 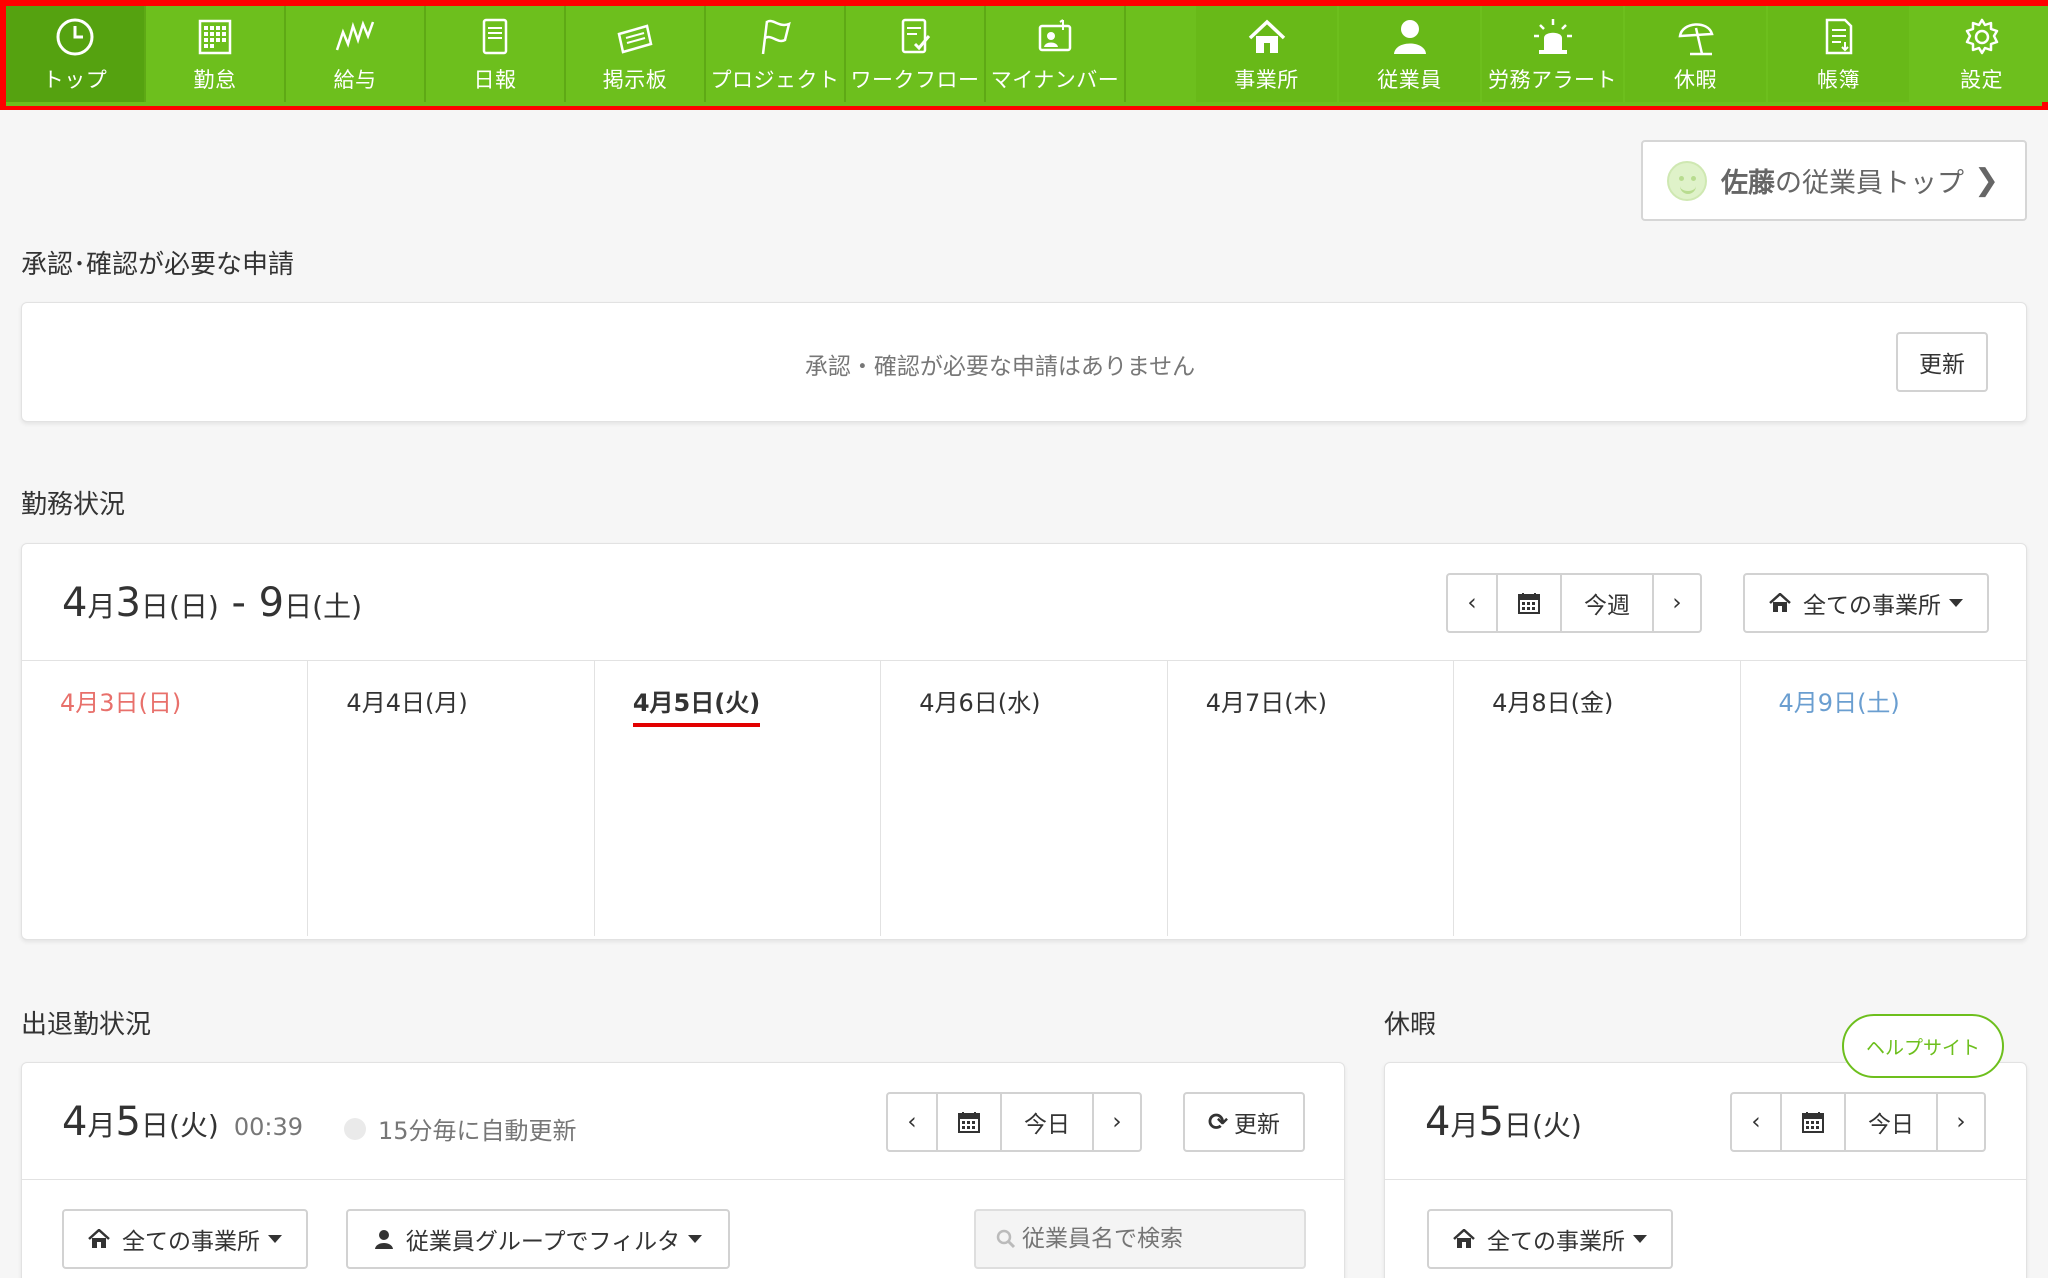 I want to click on nav-item-attendance: 勤怠, so click(x=216, y=54).